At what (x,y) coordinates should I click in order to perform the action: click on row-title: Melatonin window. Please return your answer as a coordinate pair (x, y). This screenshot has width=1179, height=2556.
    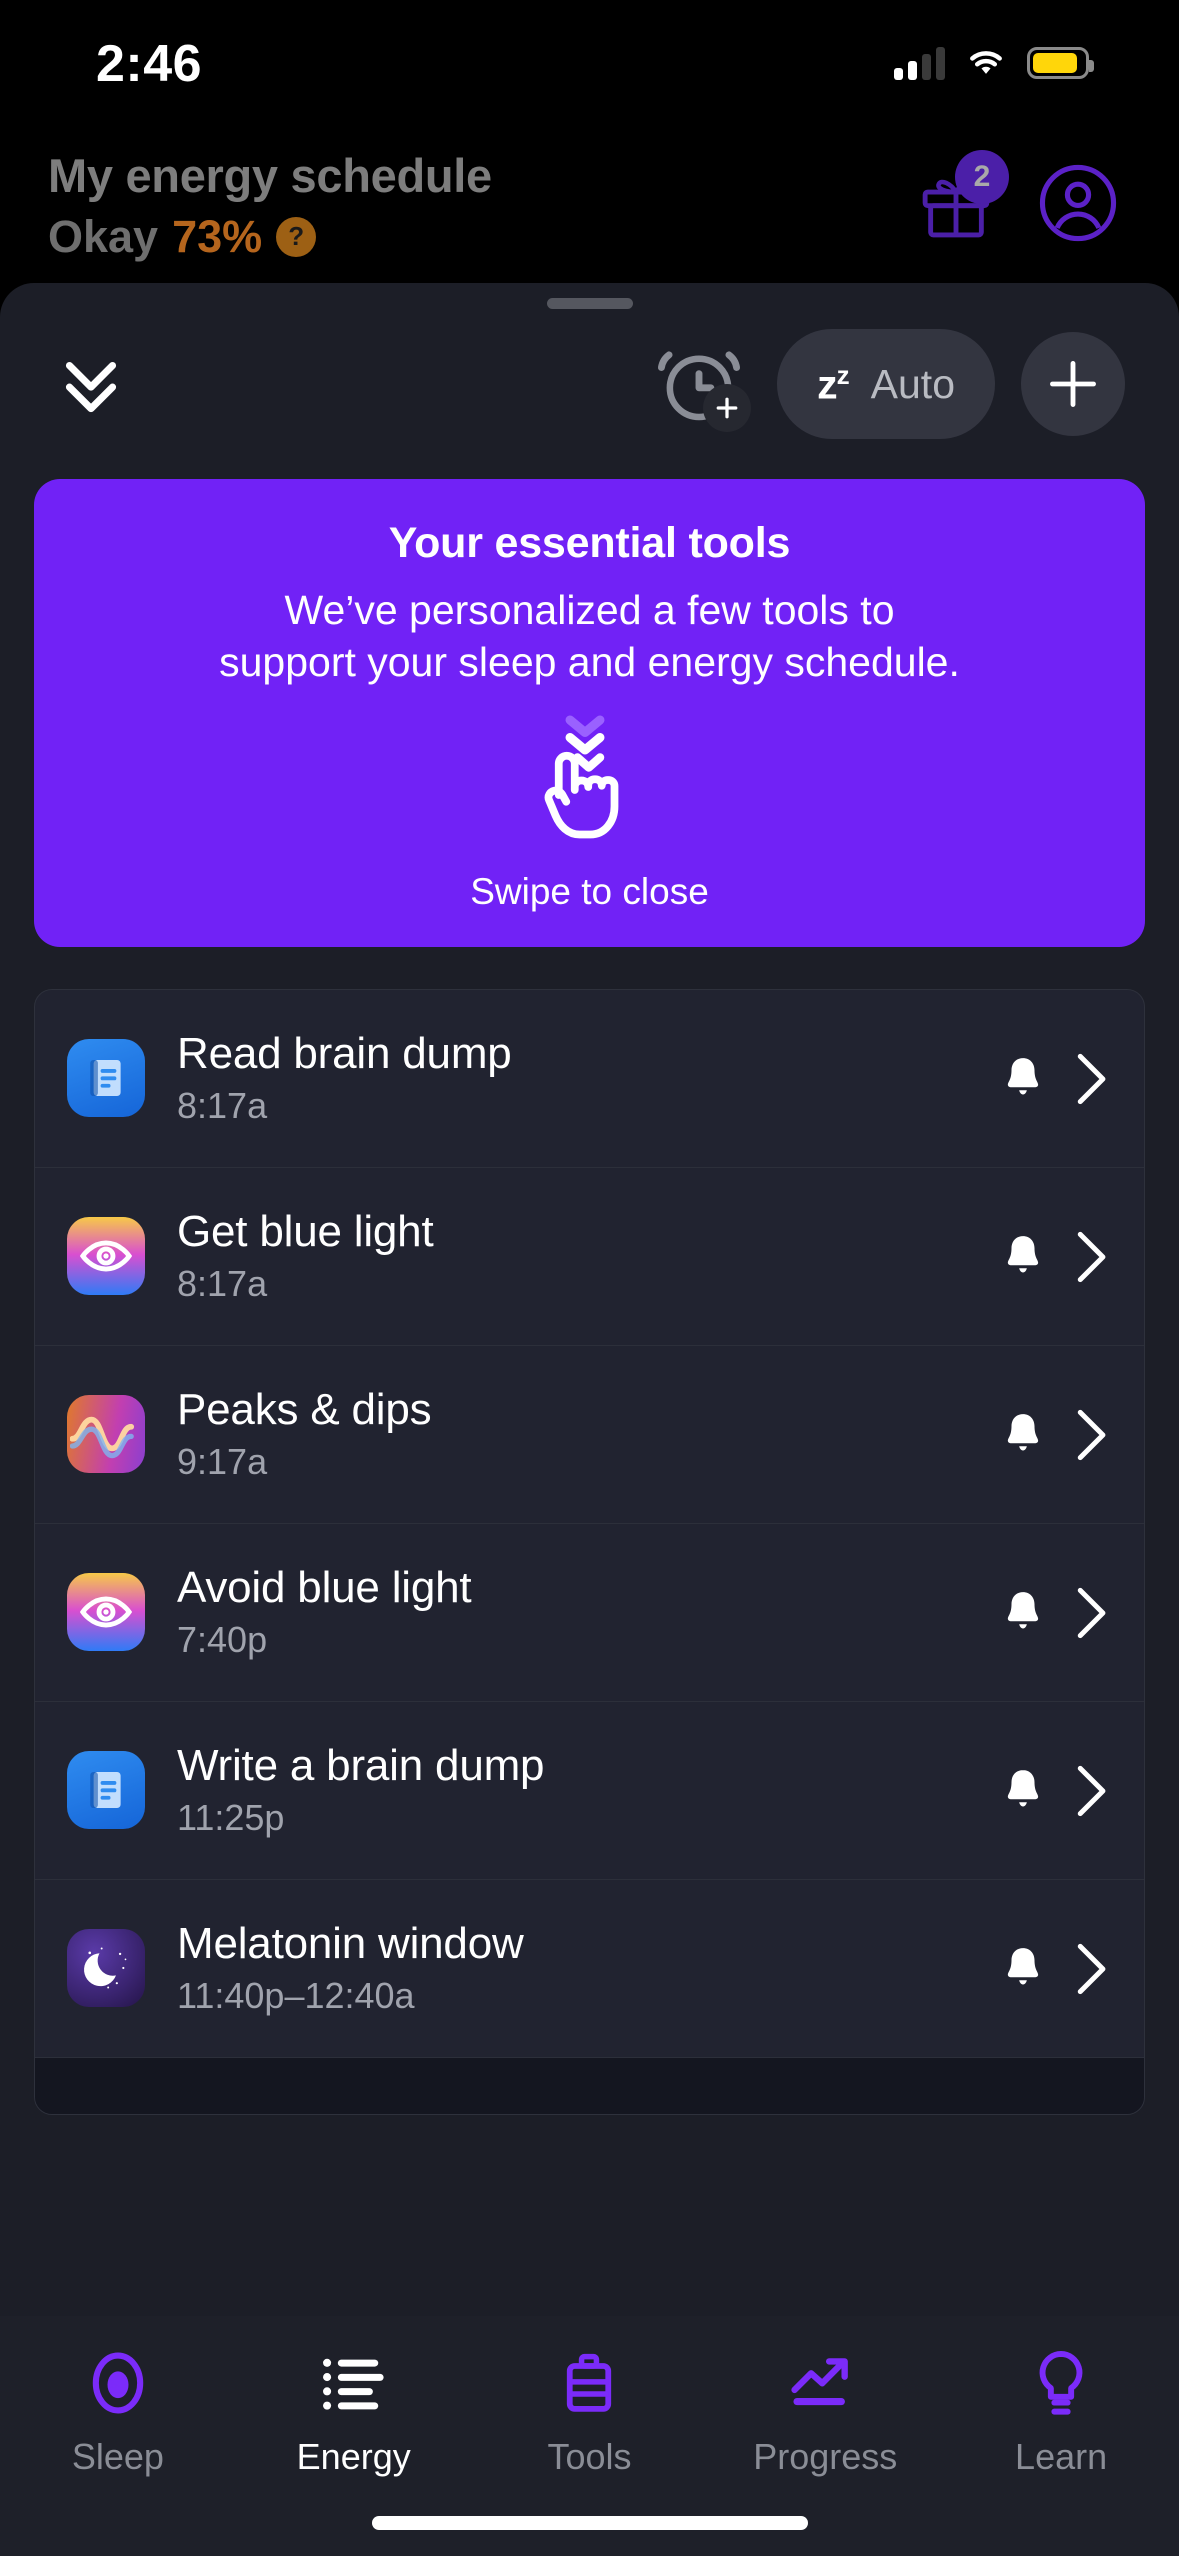
    Looking at the image, I should click on (350, 1944).